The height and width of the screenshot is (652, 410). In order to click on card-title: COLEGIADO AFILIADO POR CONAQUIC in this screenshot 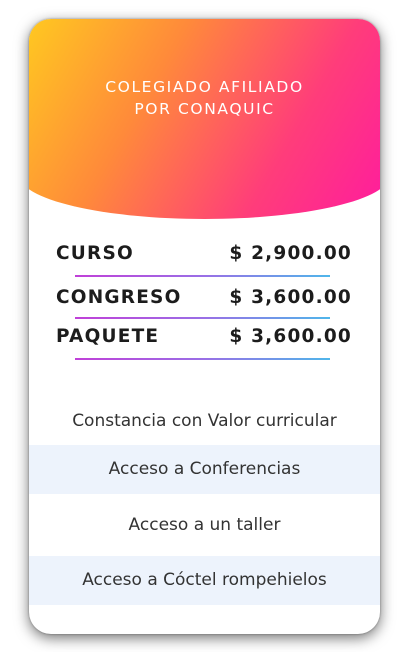, I will do `click(204, 98)`.